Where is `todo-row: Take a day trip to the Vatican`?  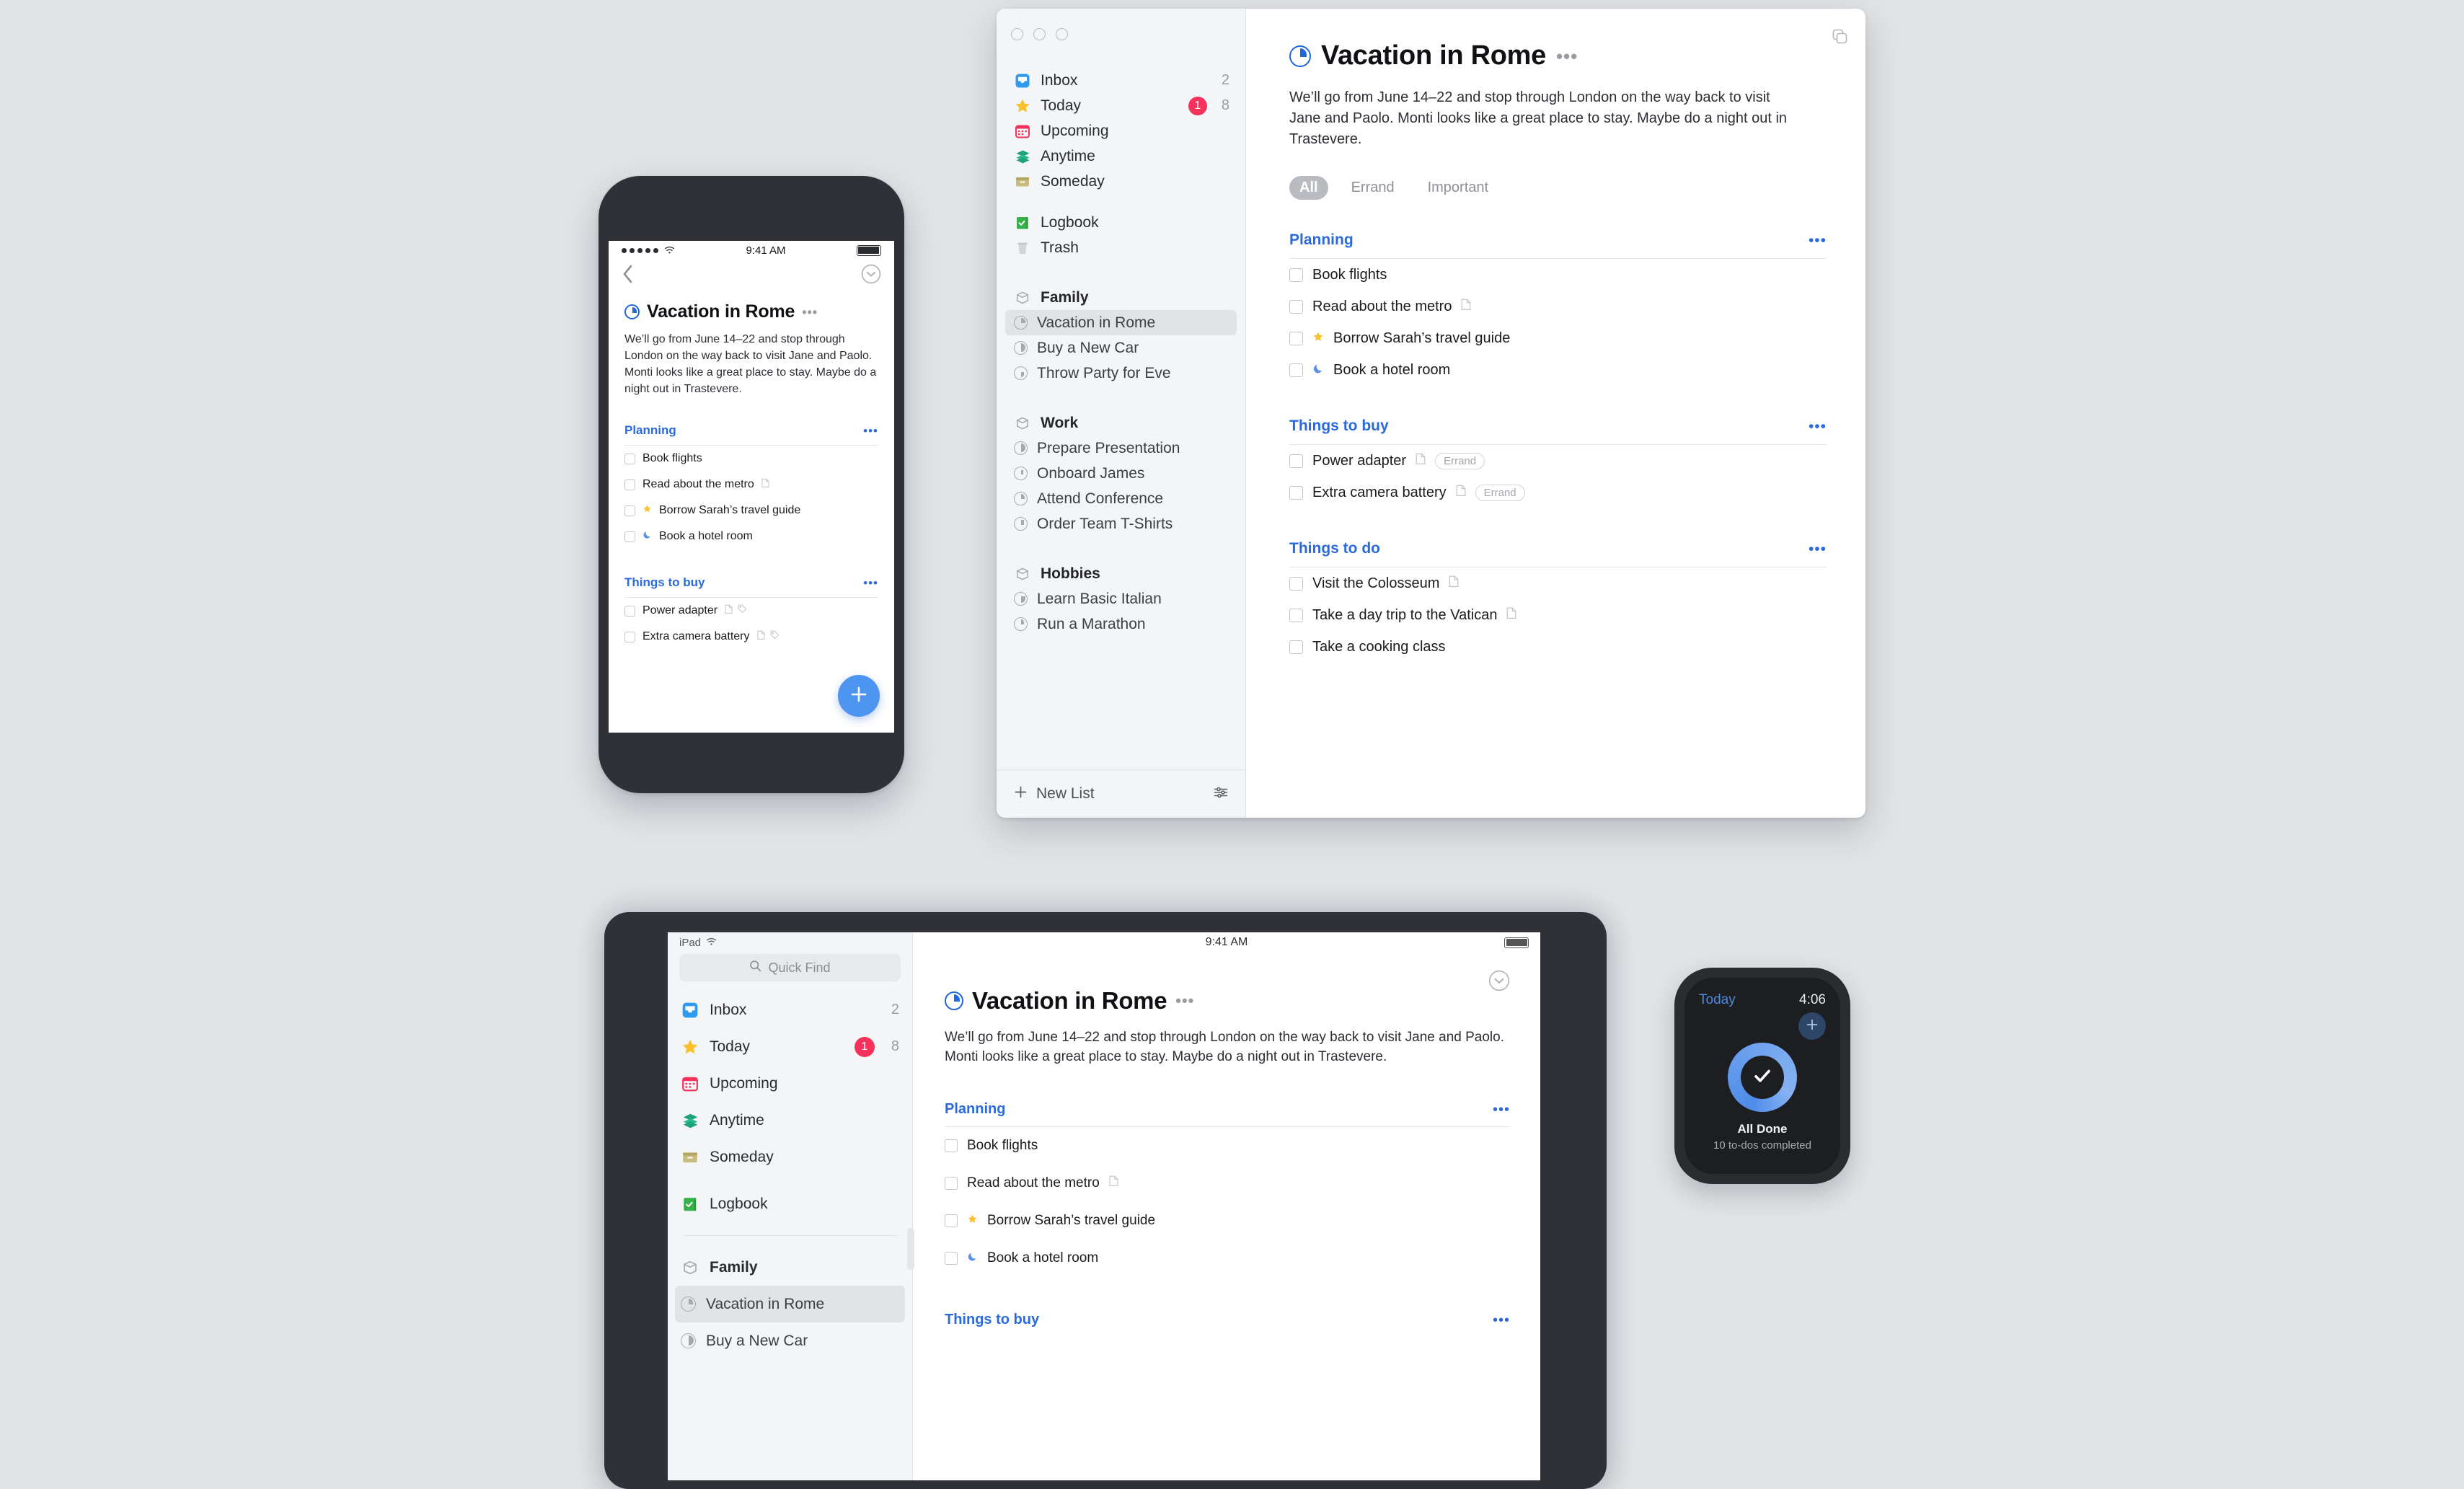 todo-row: Take a day trip to the Vatican is located at coordinates (1558, 615).